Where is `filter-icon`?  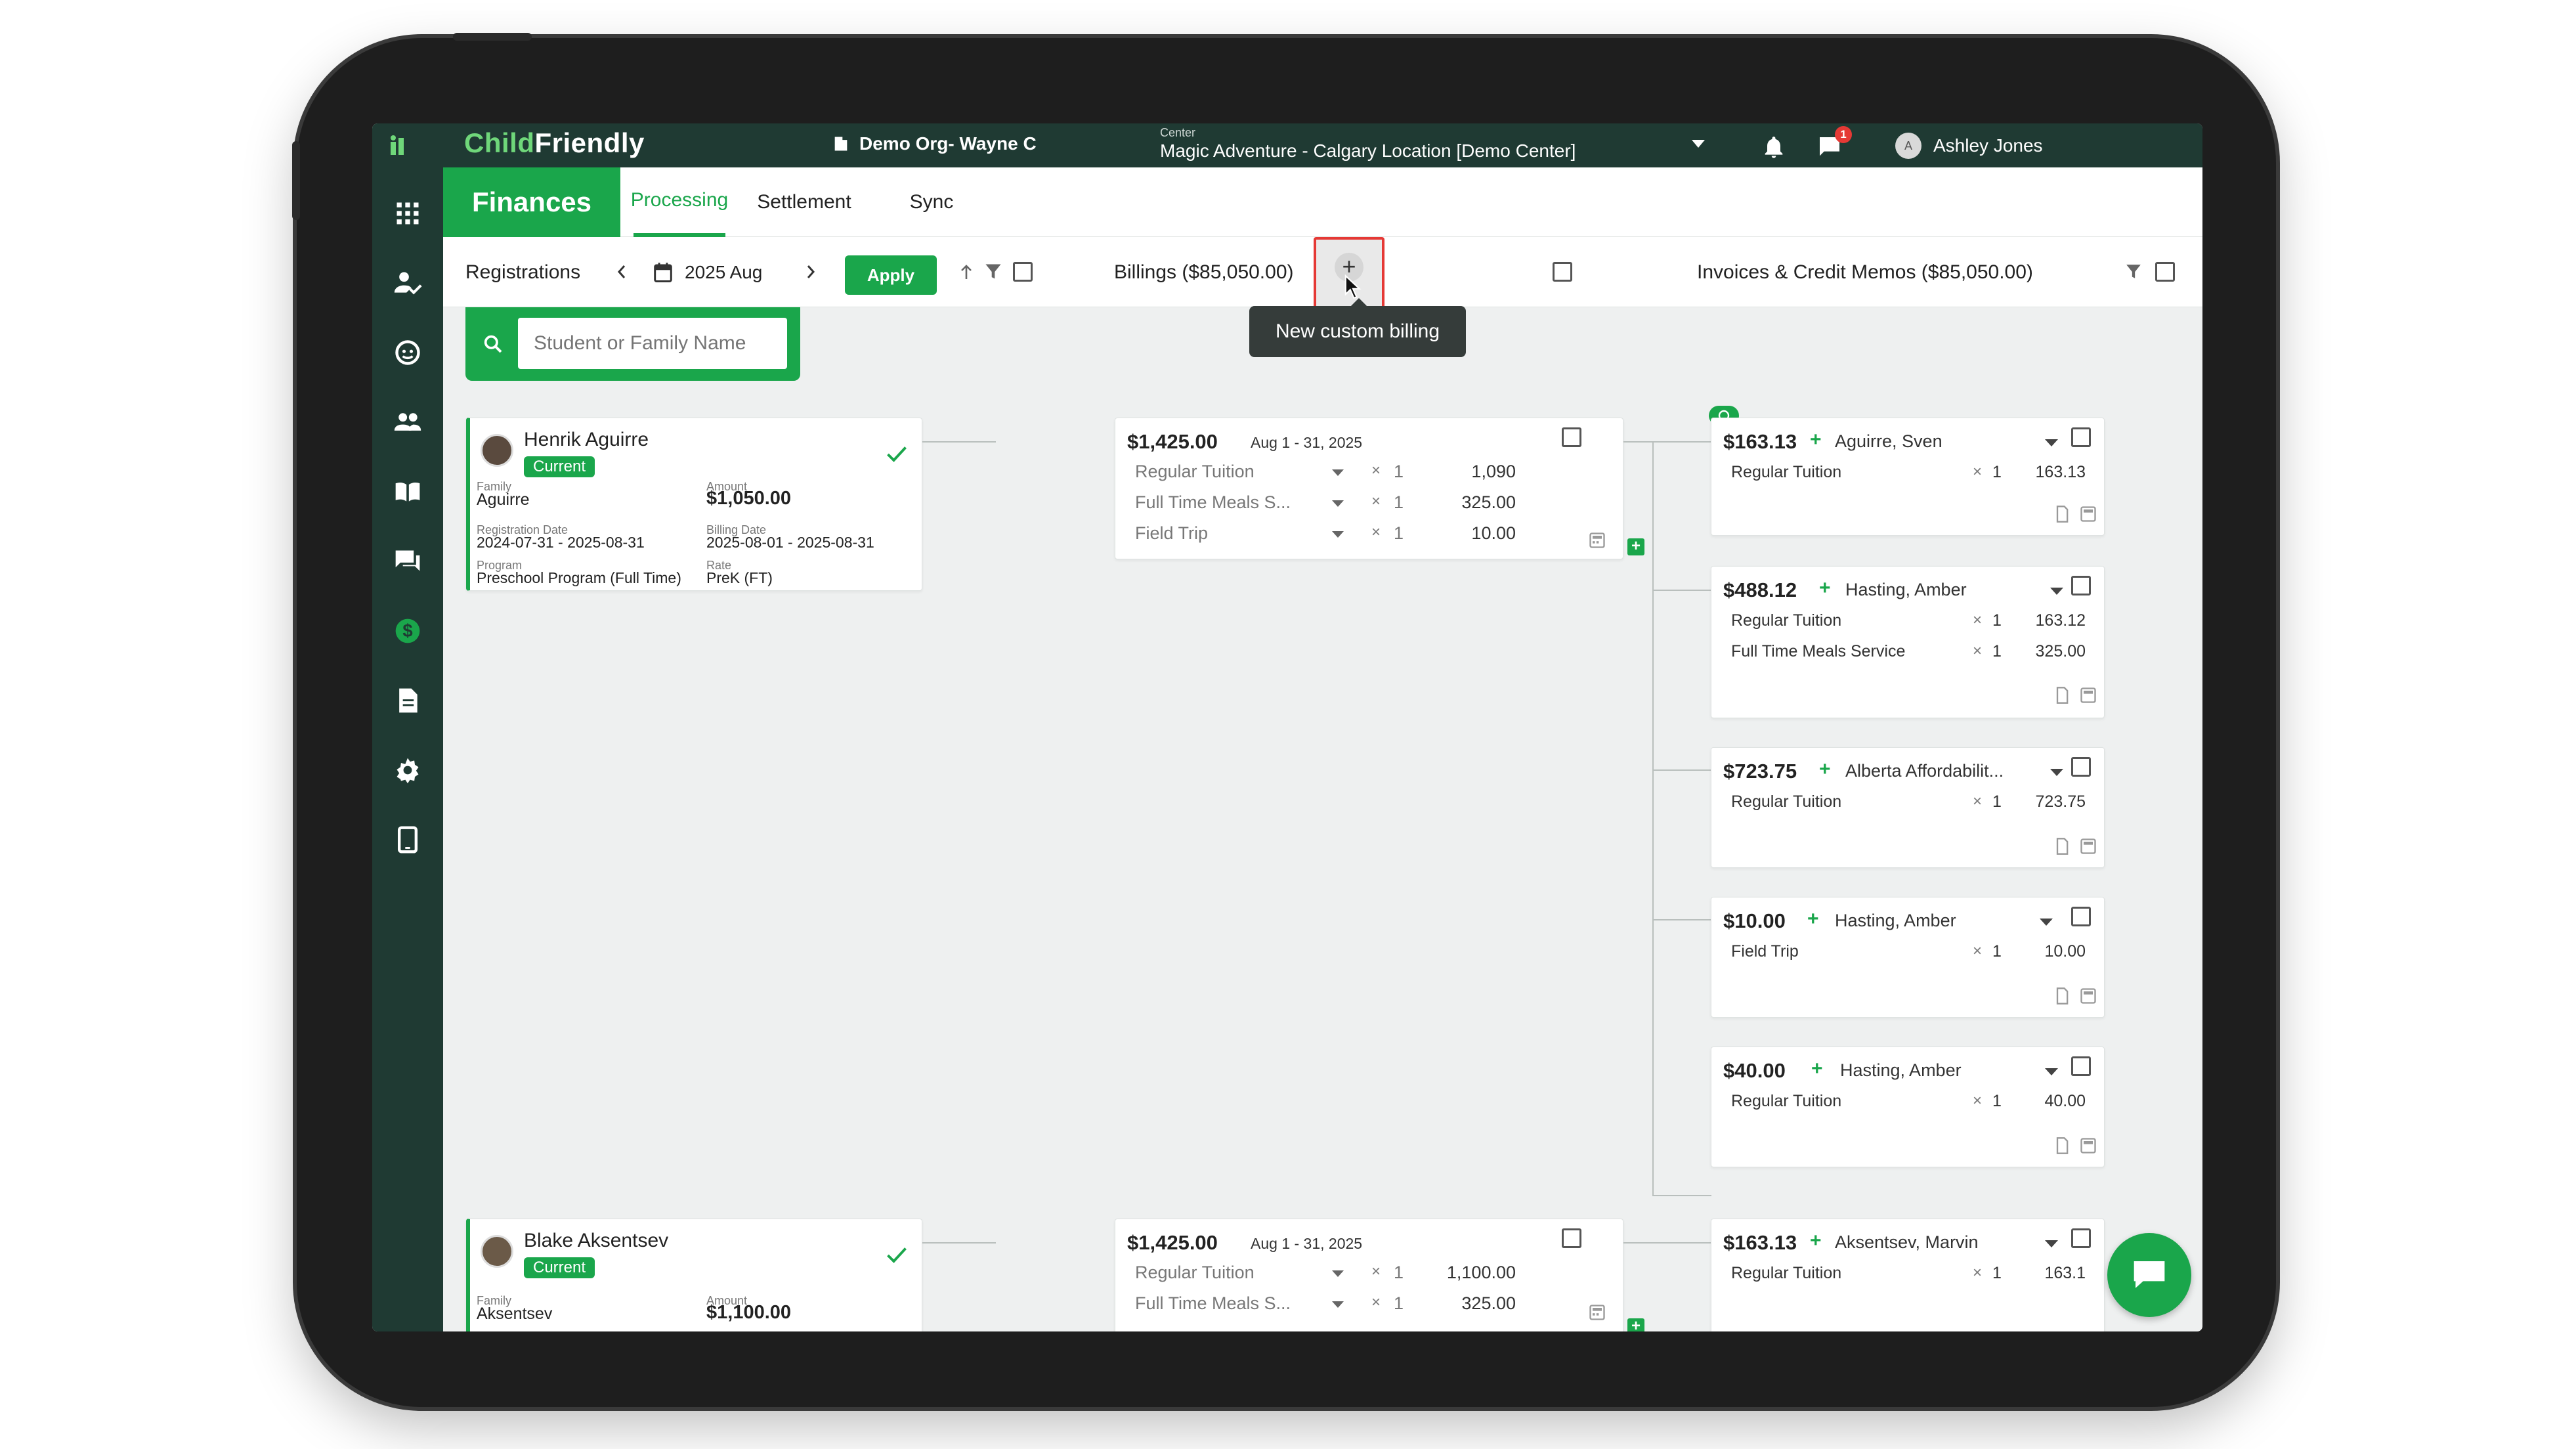 filter-icon is located at coordinates (993, 272).